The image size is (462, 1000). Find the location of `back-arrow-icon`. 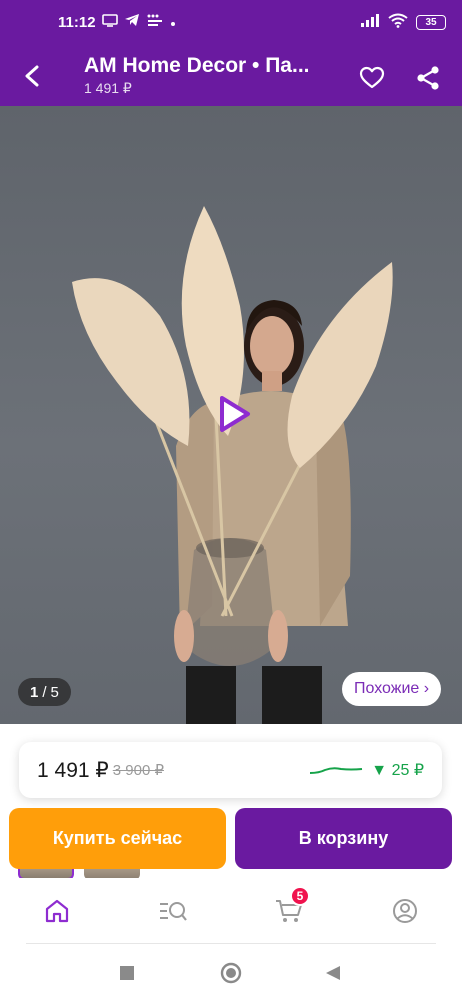

back-arrow-icon is located at coordinates (32, 76).